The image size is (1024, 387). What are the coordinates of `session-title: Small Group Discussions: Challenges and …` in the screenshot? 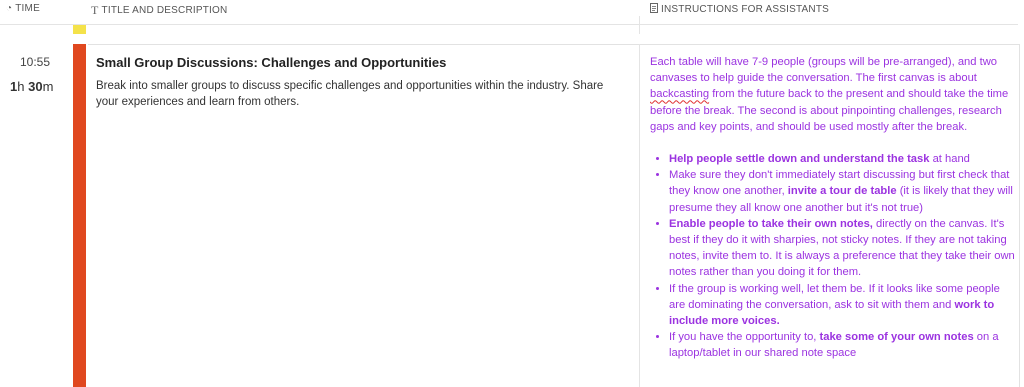 It's located at (271, 62).